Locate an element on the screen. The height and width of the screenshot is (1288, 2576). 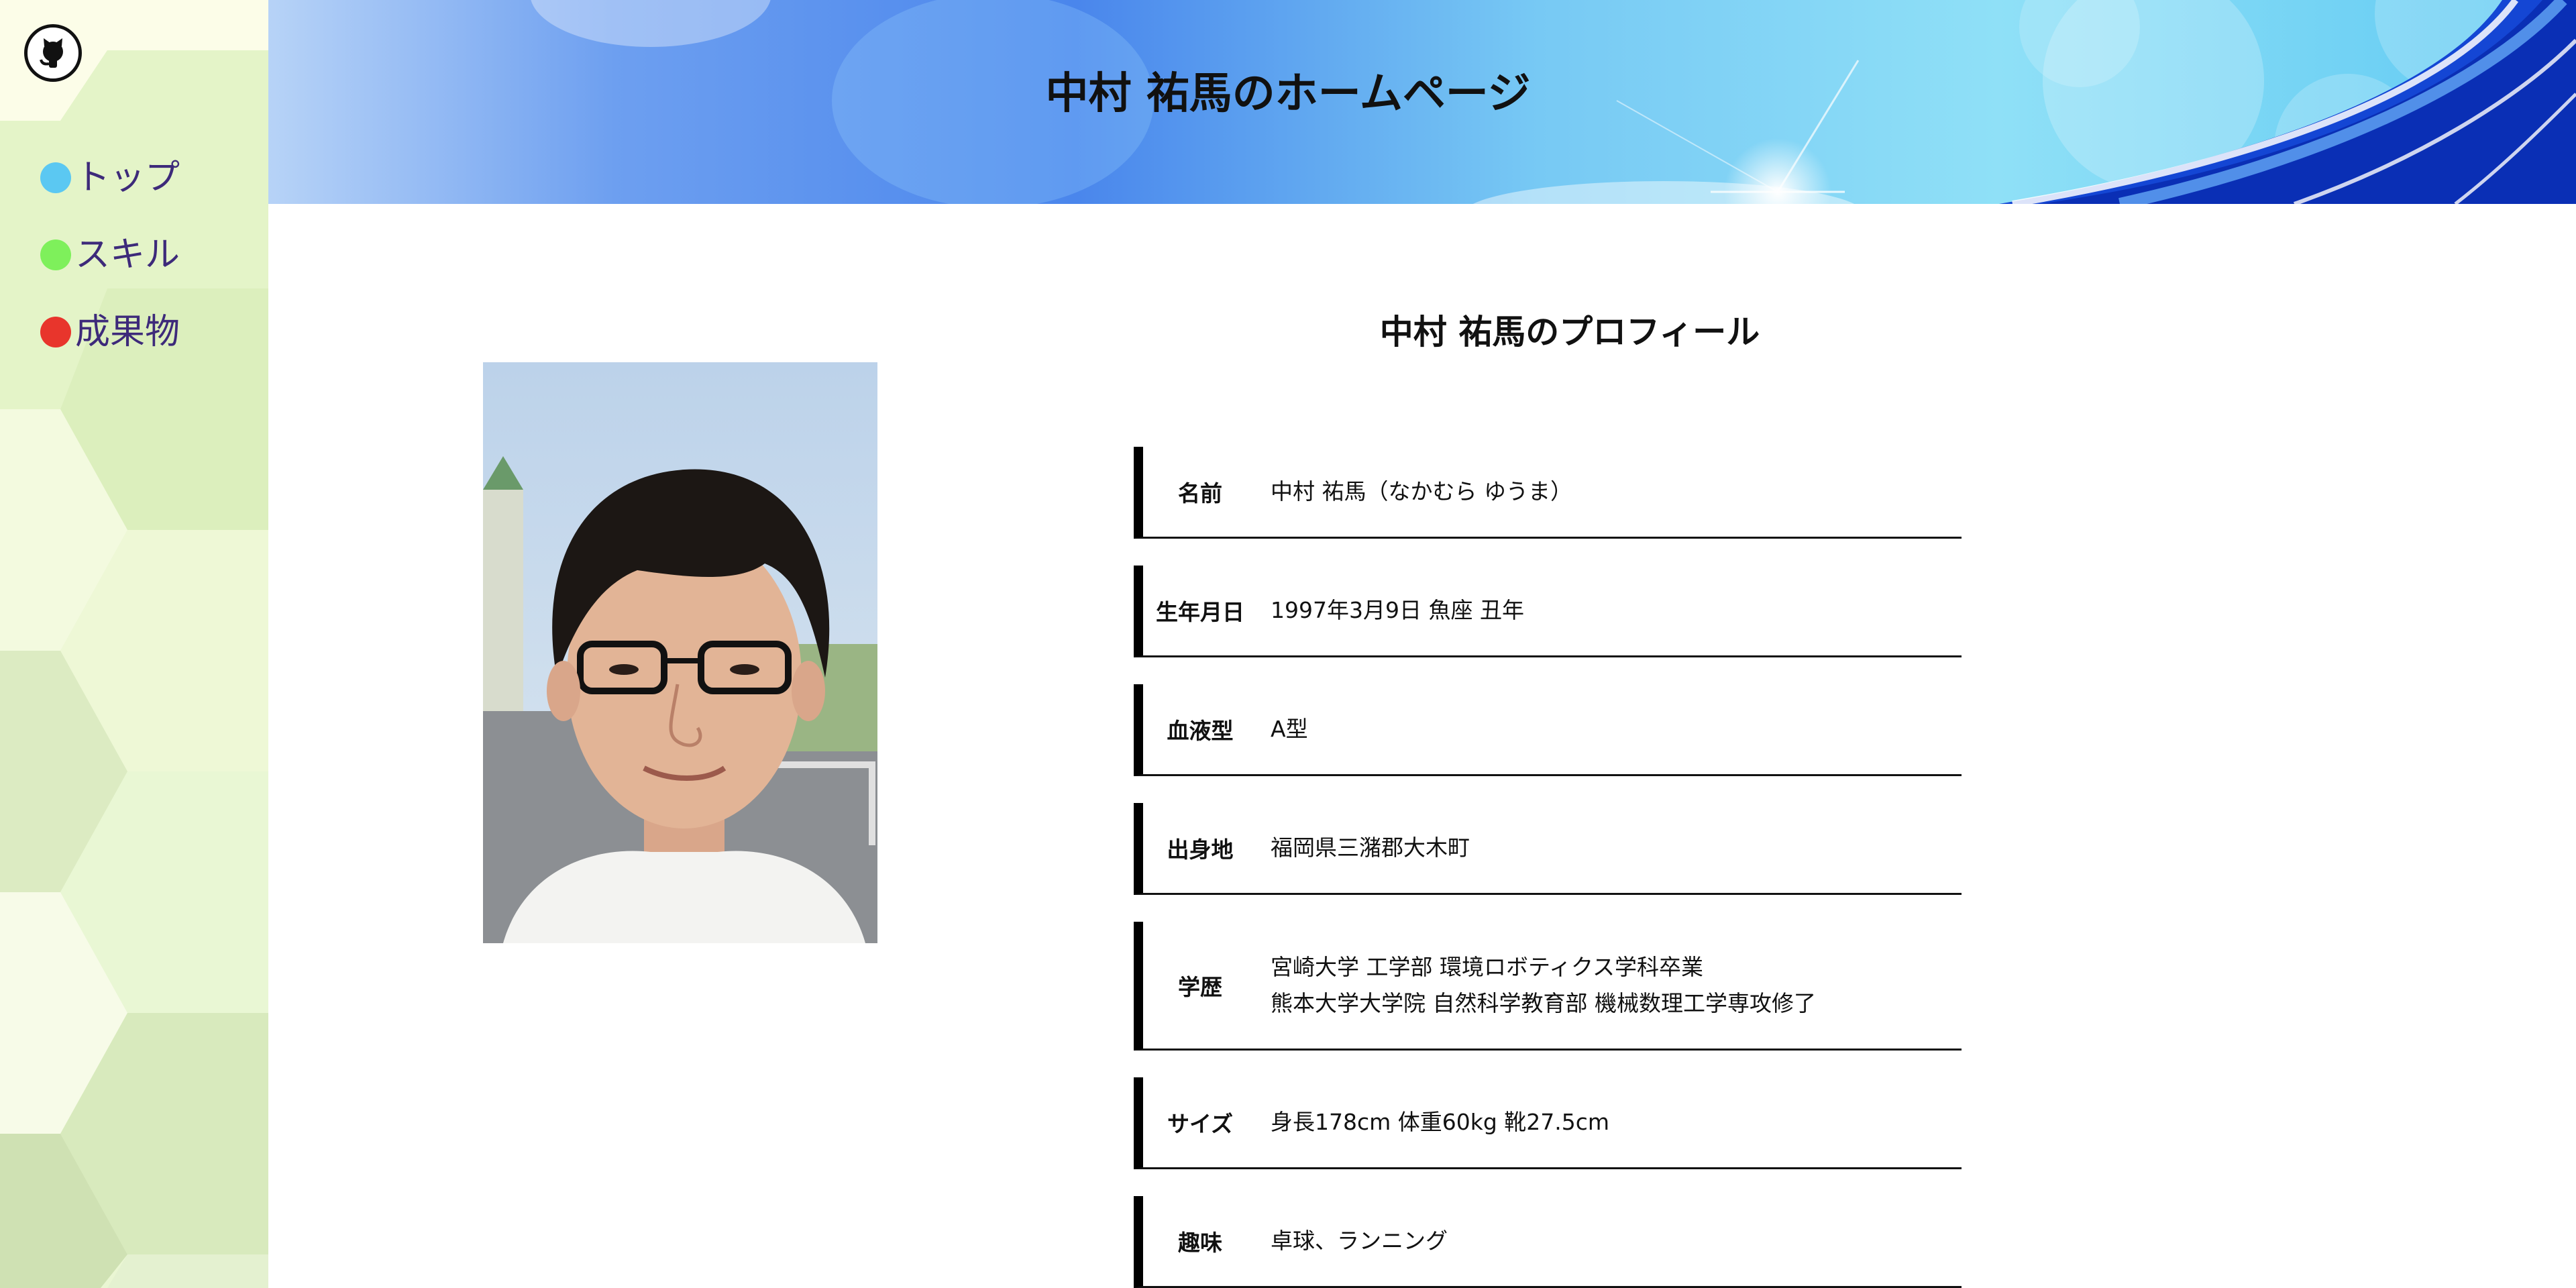
header-banner: 中村 祐馬のホームページ is located at coordinates (1422, 102).